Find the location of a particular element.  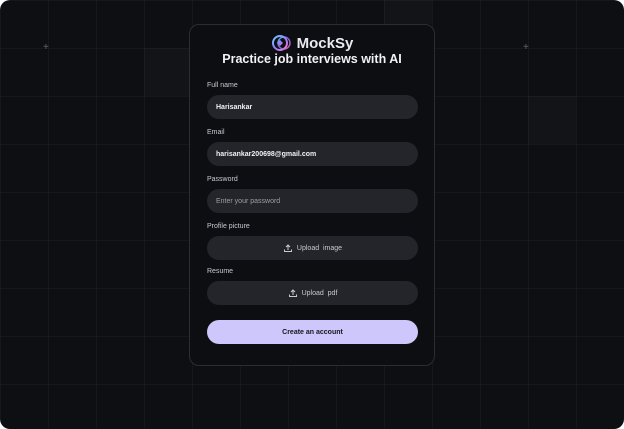

upload-pdf-button: Upload pdf is located at coordinates (312, 293).